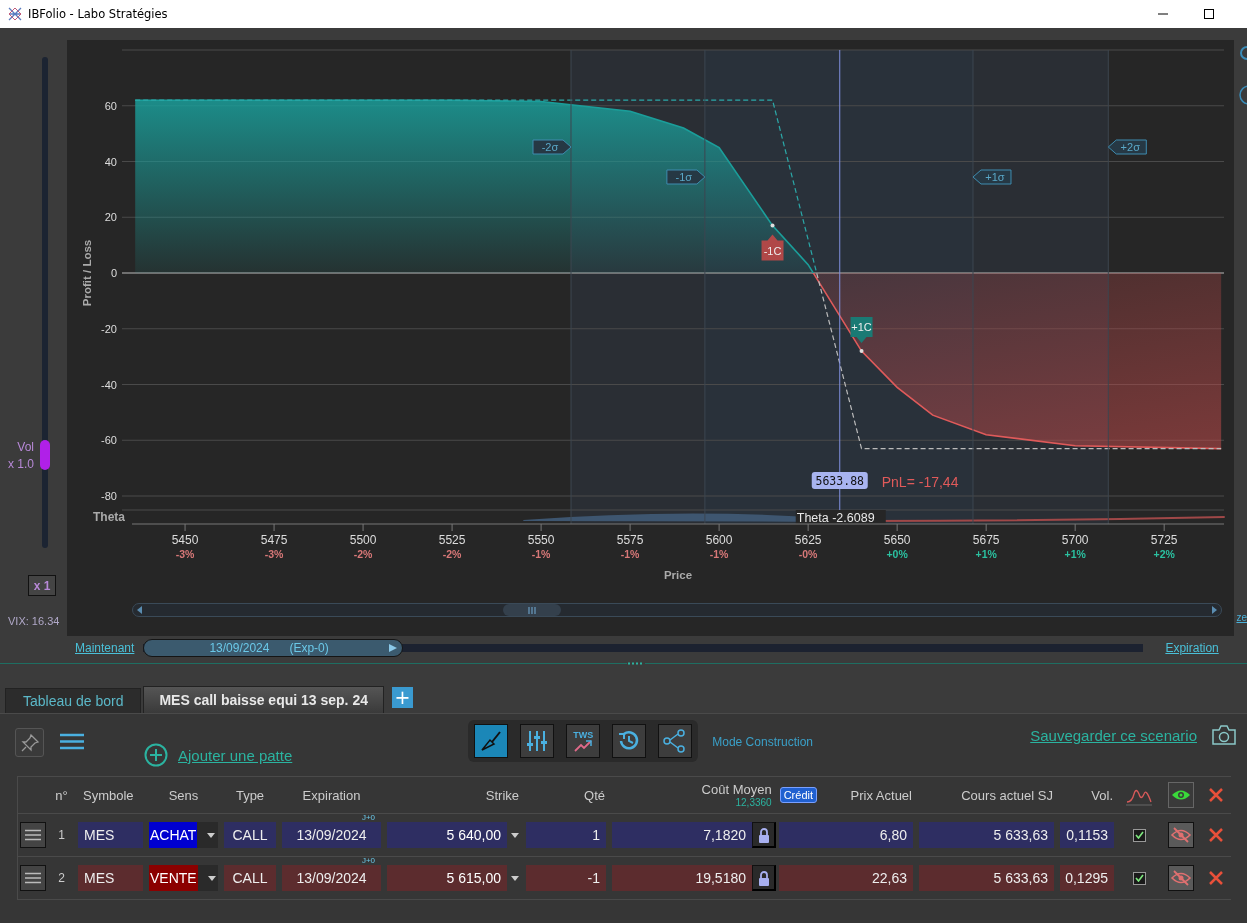 This screenshot has width=1247, height=923. I want to click on leg-tag: -1C, so click(772, 247).